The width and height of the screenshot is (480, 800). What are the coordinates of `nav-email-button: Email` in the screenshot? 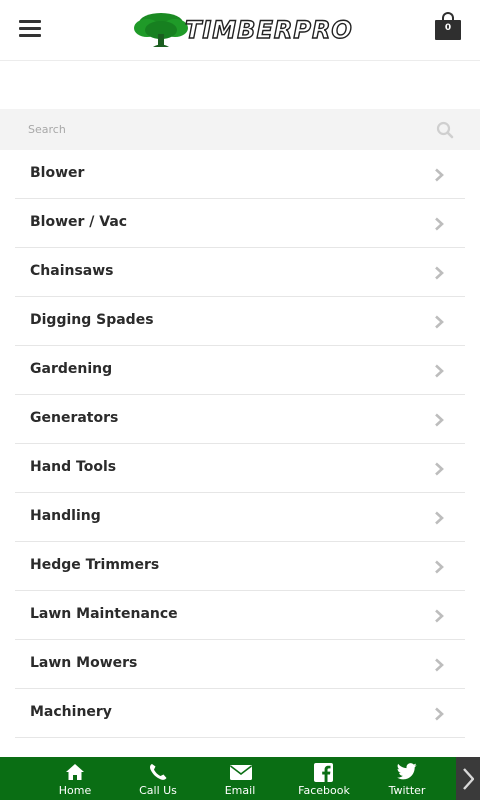 It's located at (240, 778).